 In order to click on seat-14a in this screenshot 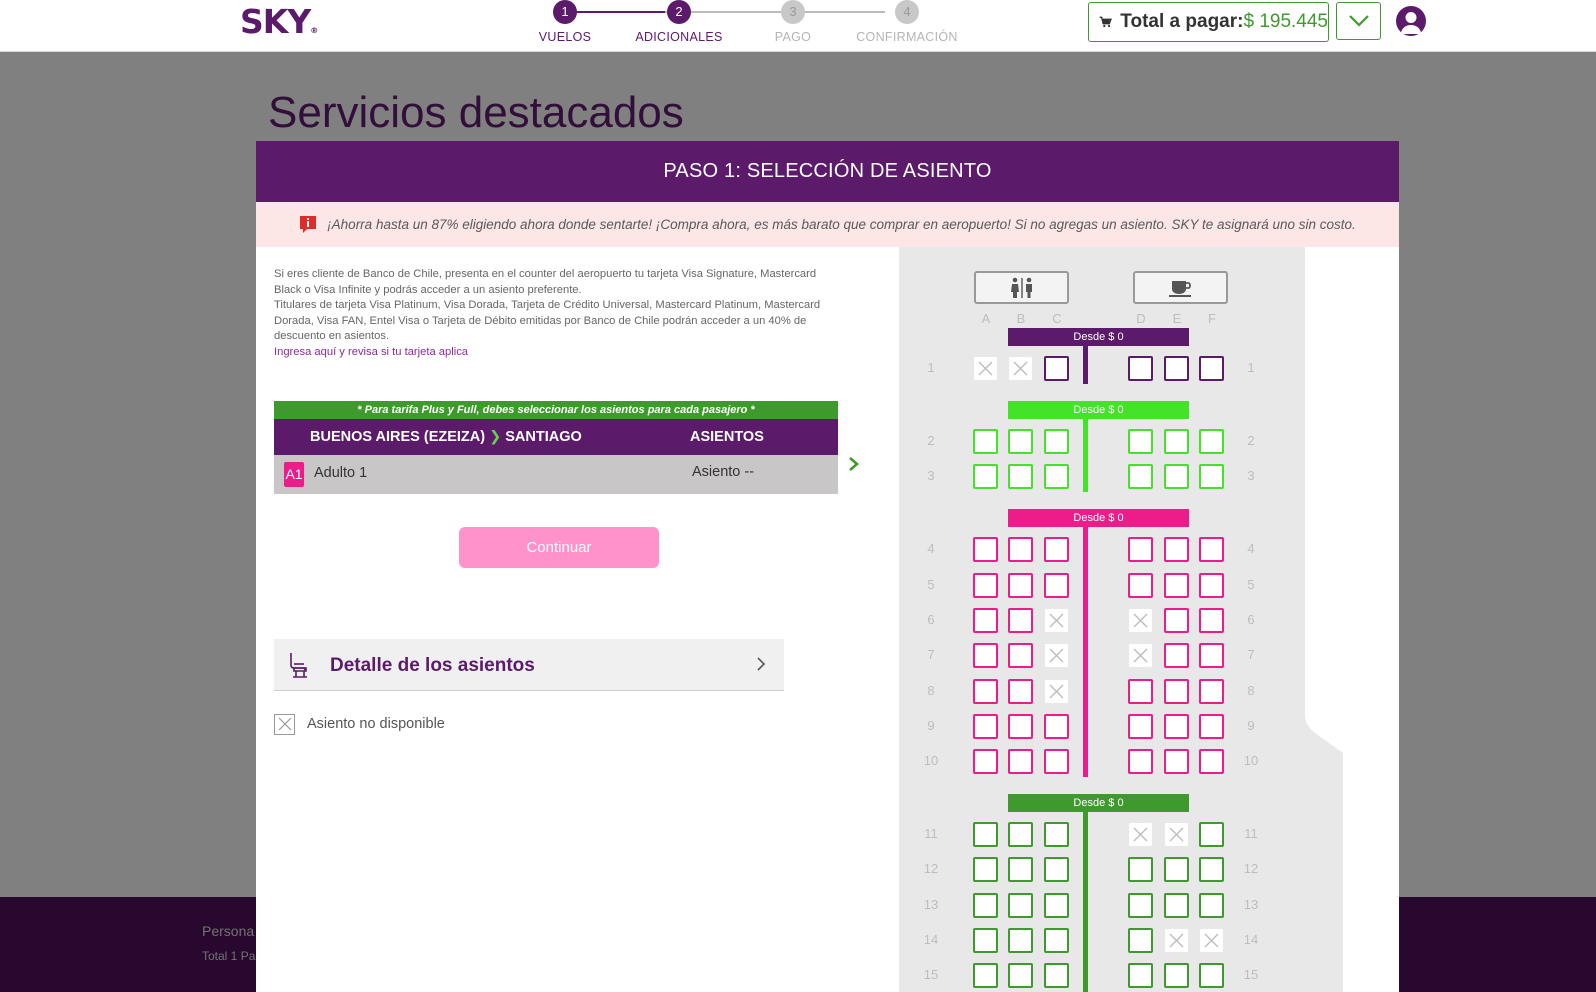, I will do `click(985, 940)`.